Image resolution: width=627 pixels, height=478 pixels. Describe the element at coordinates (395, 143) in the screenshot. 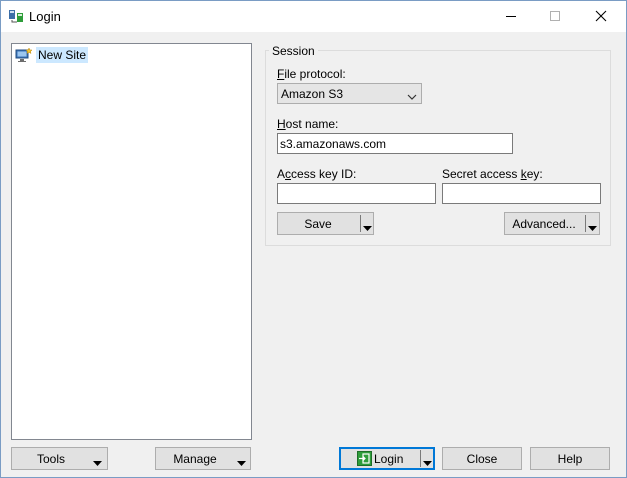

I see `host-name-field` at that location.